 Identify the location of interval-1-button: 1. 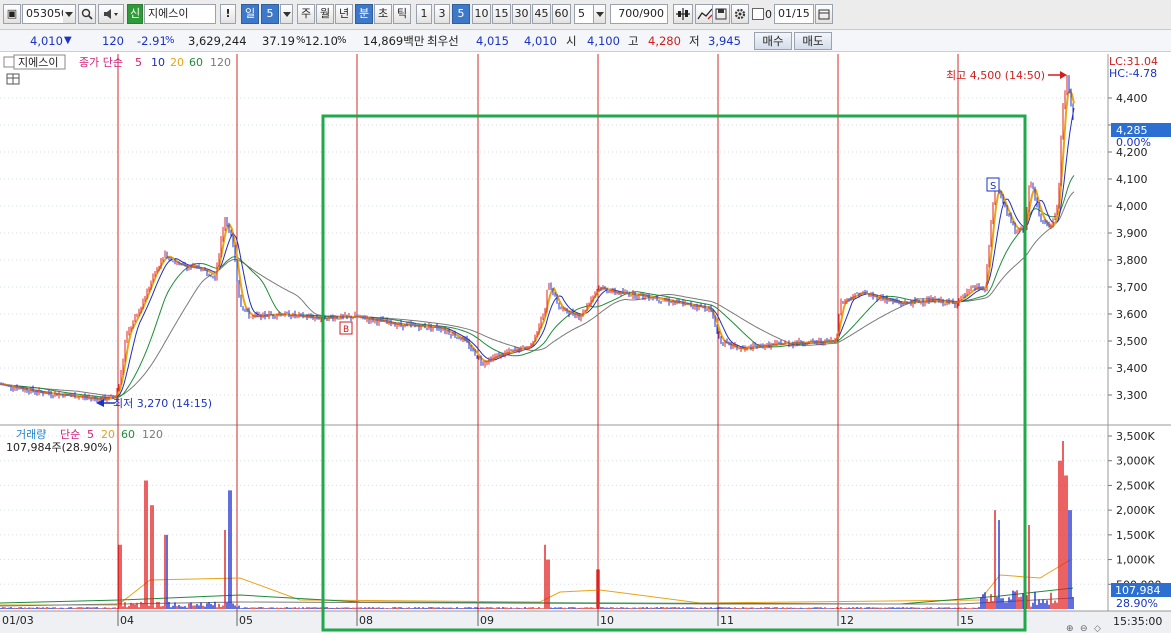
(424, 14).